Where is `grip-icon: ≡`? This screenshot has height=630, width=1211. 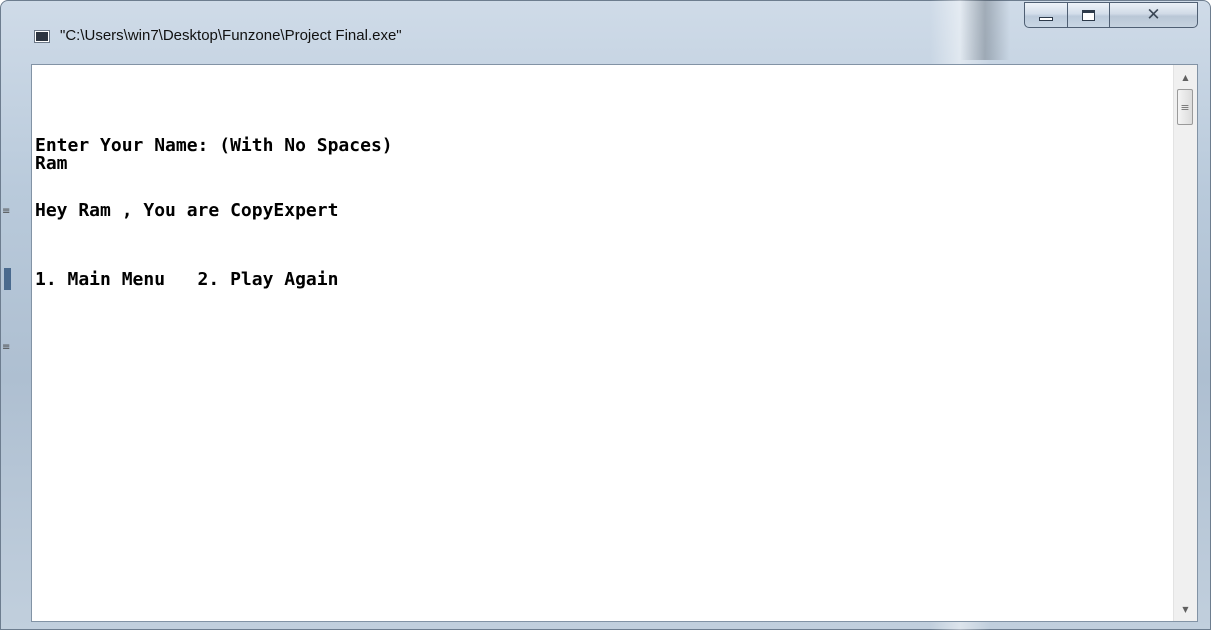
grip-icon: ≡ is located at coordinates (1185, 107).